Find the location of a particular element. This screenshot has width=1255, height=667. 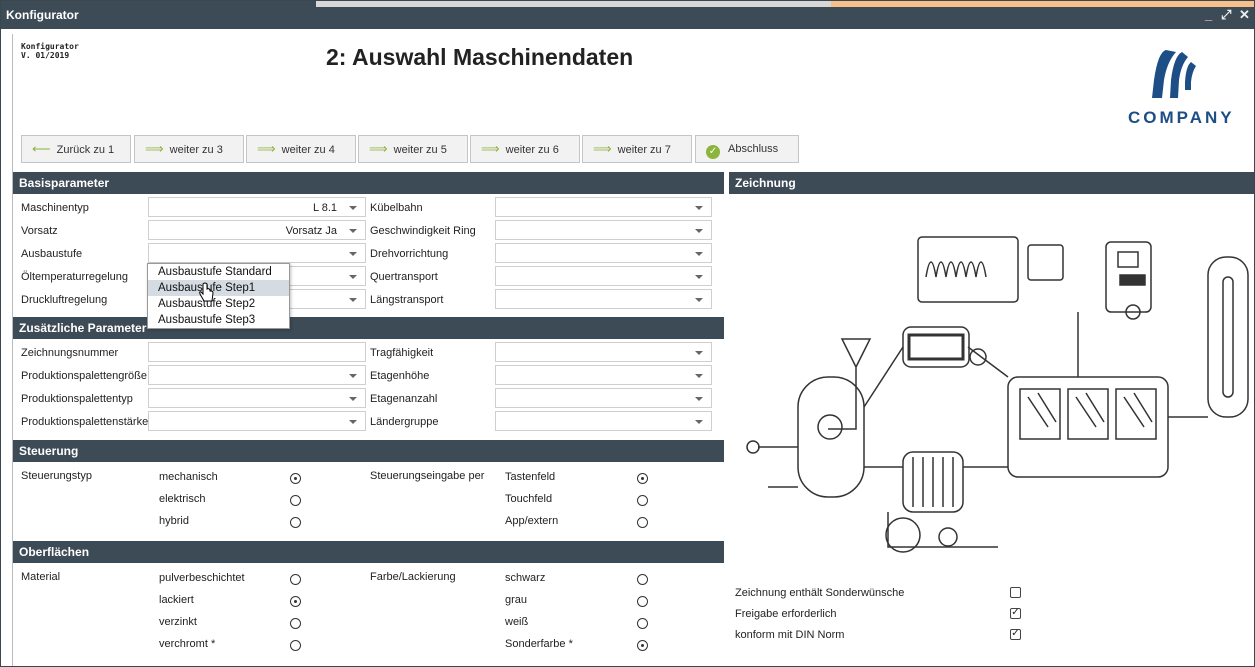

select-quertransport is located at coordinates (603, 276).